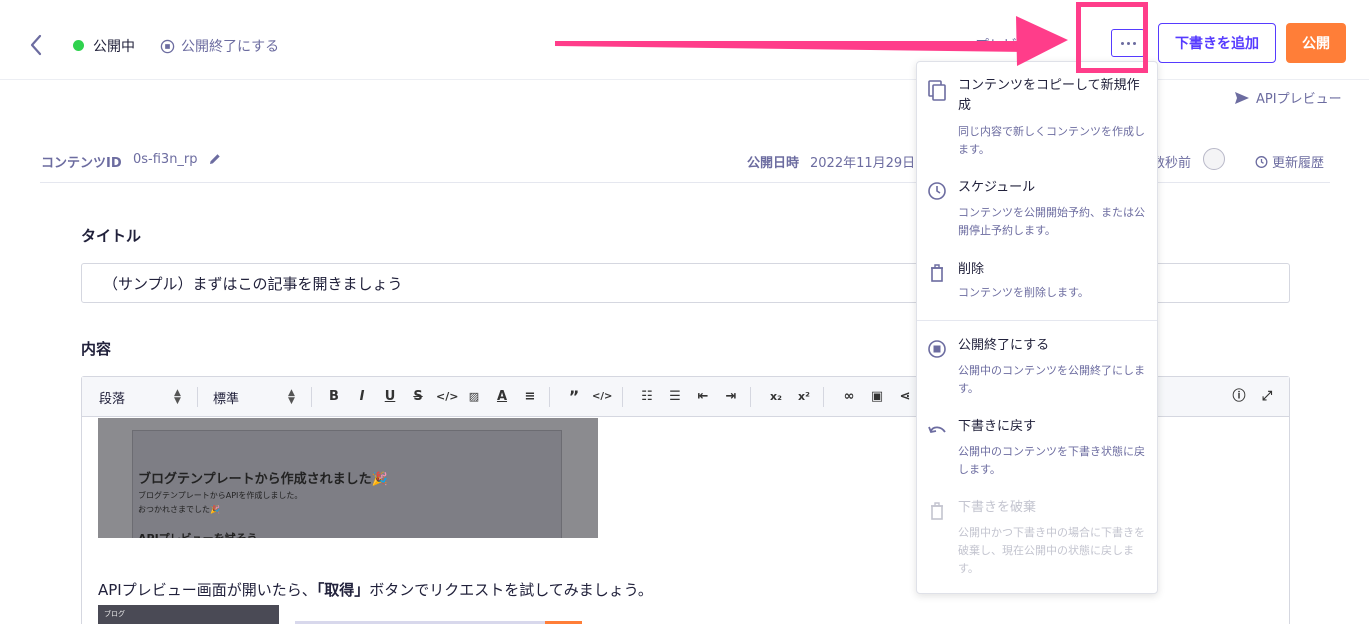 The height and width of the screenshot is (624, 1369). What do you see at coordinates (1010, 45) in the screenshot?
I see `preview-link: プレビュー` at bounding box center [1010, 45].